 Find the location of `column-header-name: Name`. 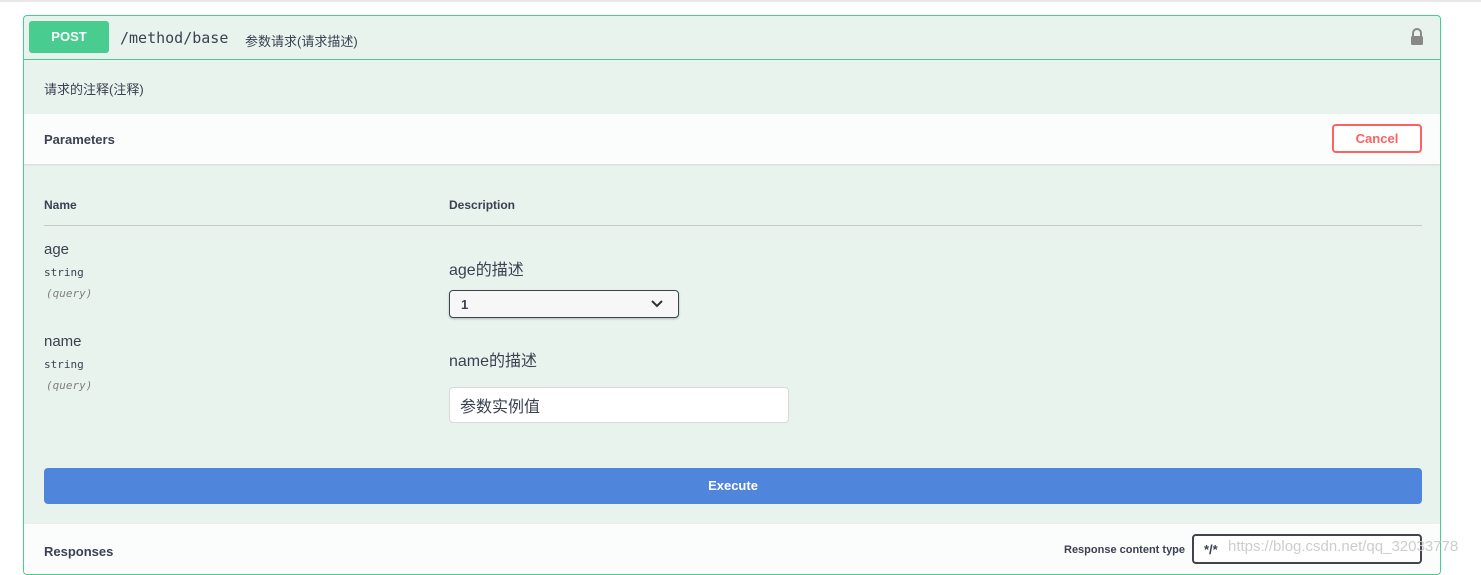

column-header-name: Name is located at coordinates (60, 205).